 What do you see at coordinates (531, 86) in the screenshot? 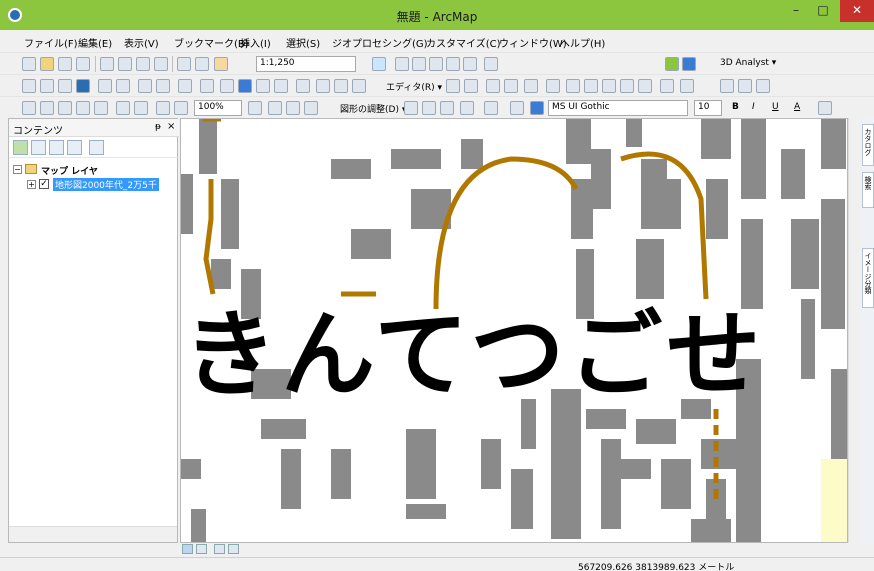
I see `trace-icon` at bounding box center [531, 86].